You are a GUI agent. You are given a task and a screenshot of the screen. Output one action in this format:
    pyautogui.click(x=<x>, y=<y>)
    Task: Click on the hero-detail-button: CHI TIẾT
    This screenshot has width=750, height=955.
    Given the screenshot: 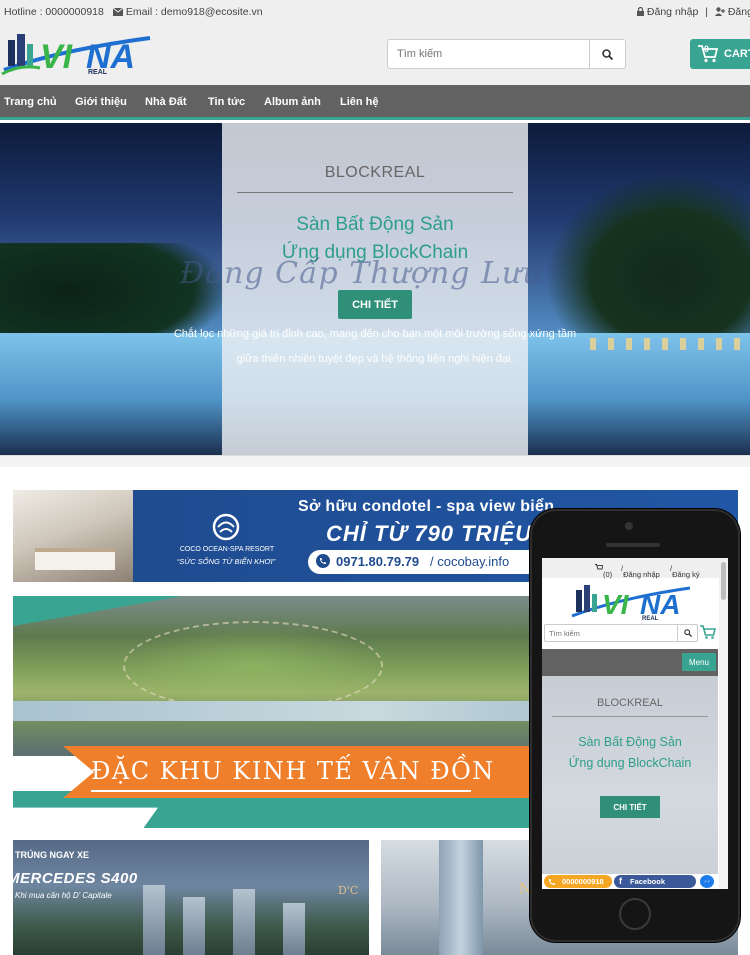 What is the action you would take?
    pyautogui.click(x=375, y=304)
    